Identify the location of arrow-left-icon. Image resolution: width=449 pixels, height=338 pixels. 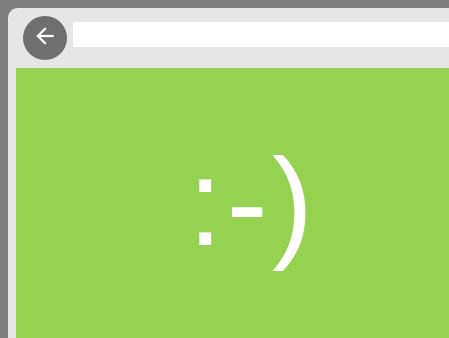
(45, 38).